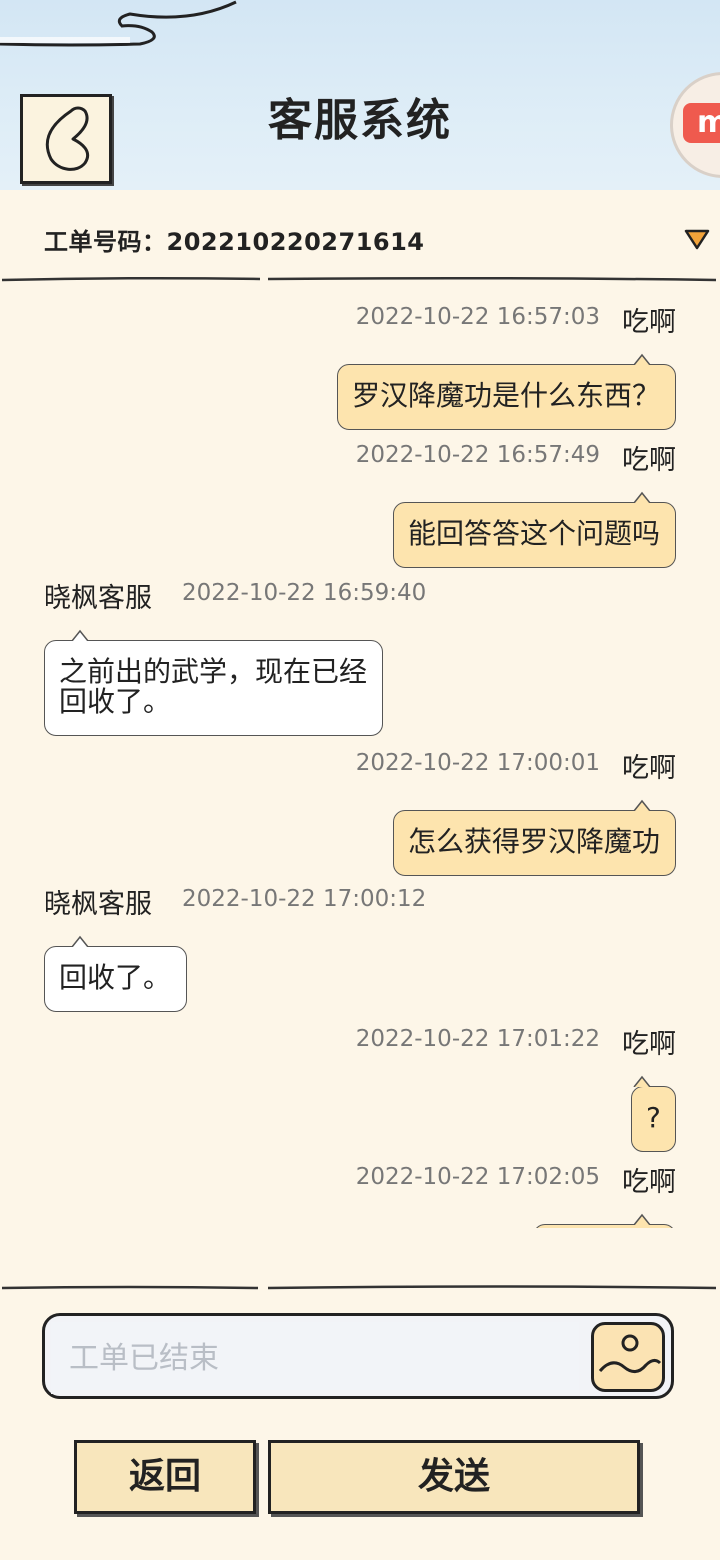  Describe the element at coordinates (534, 841) in the screenshot. I see `message-text: 怎么获得罗汉降魔功` at that location.